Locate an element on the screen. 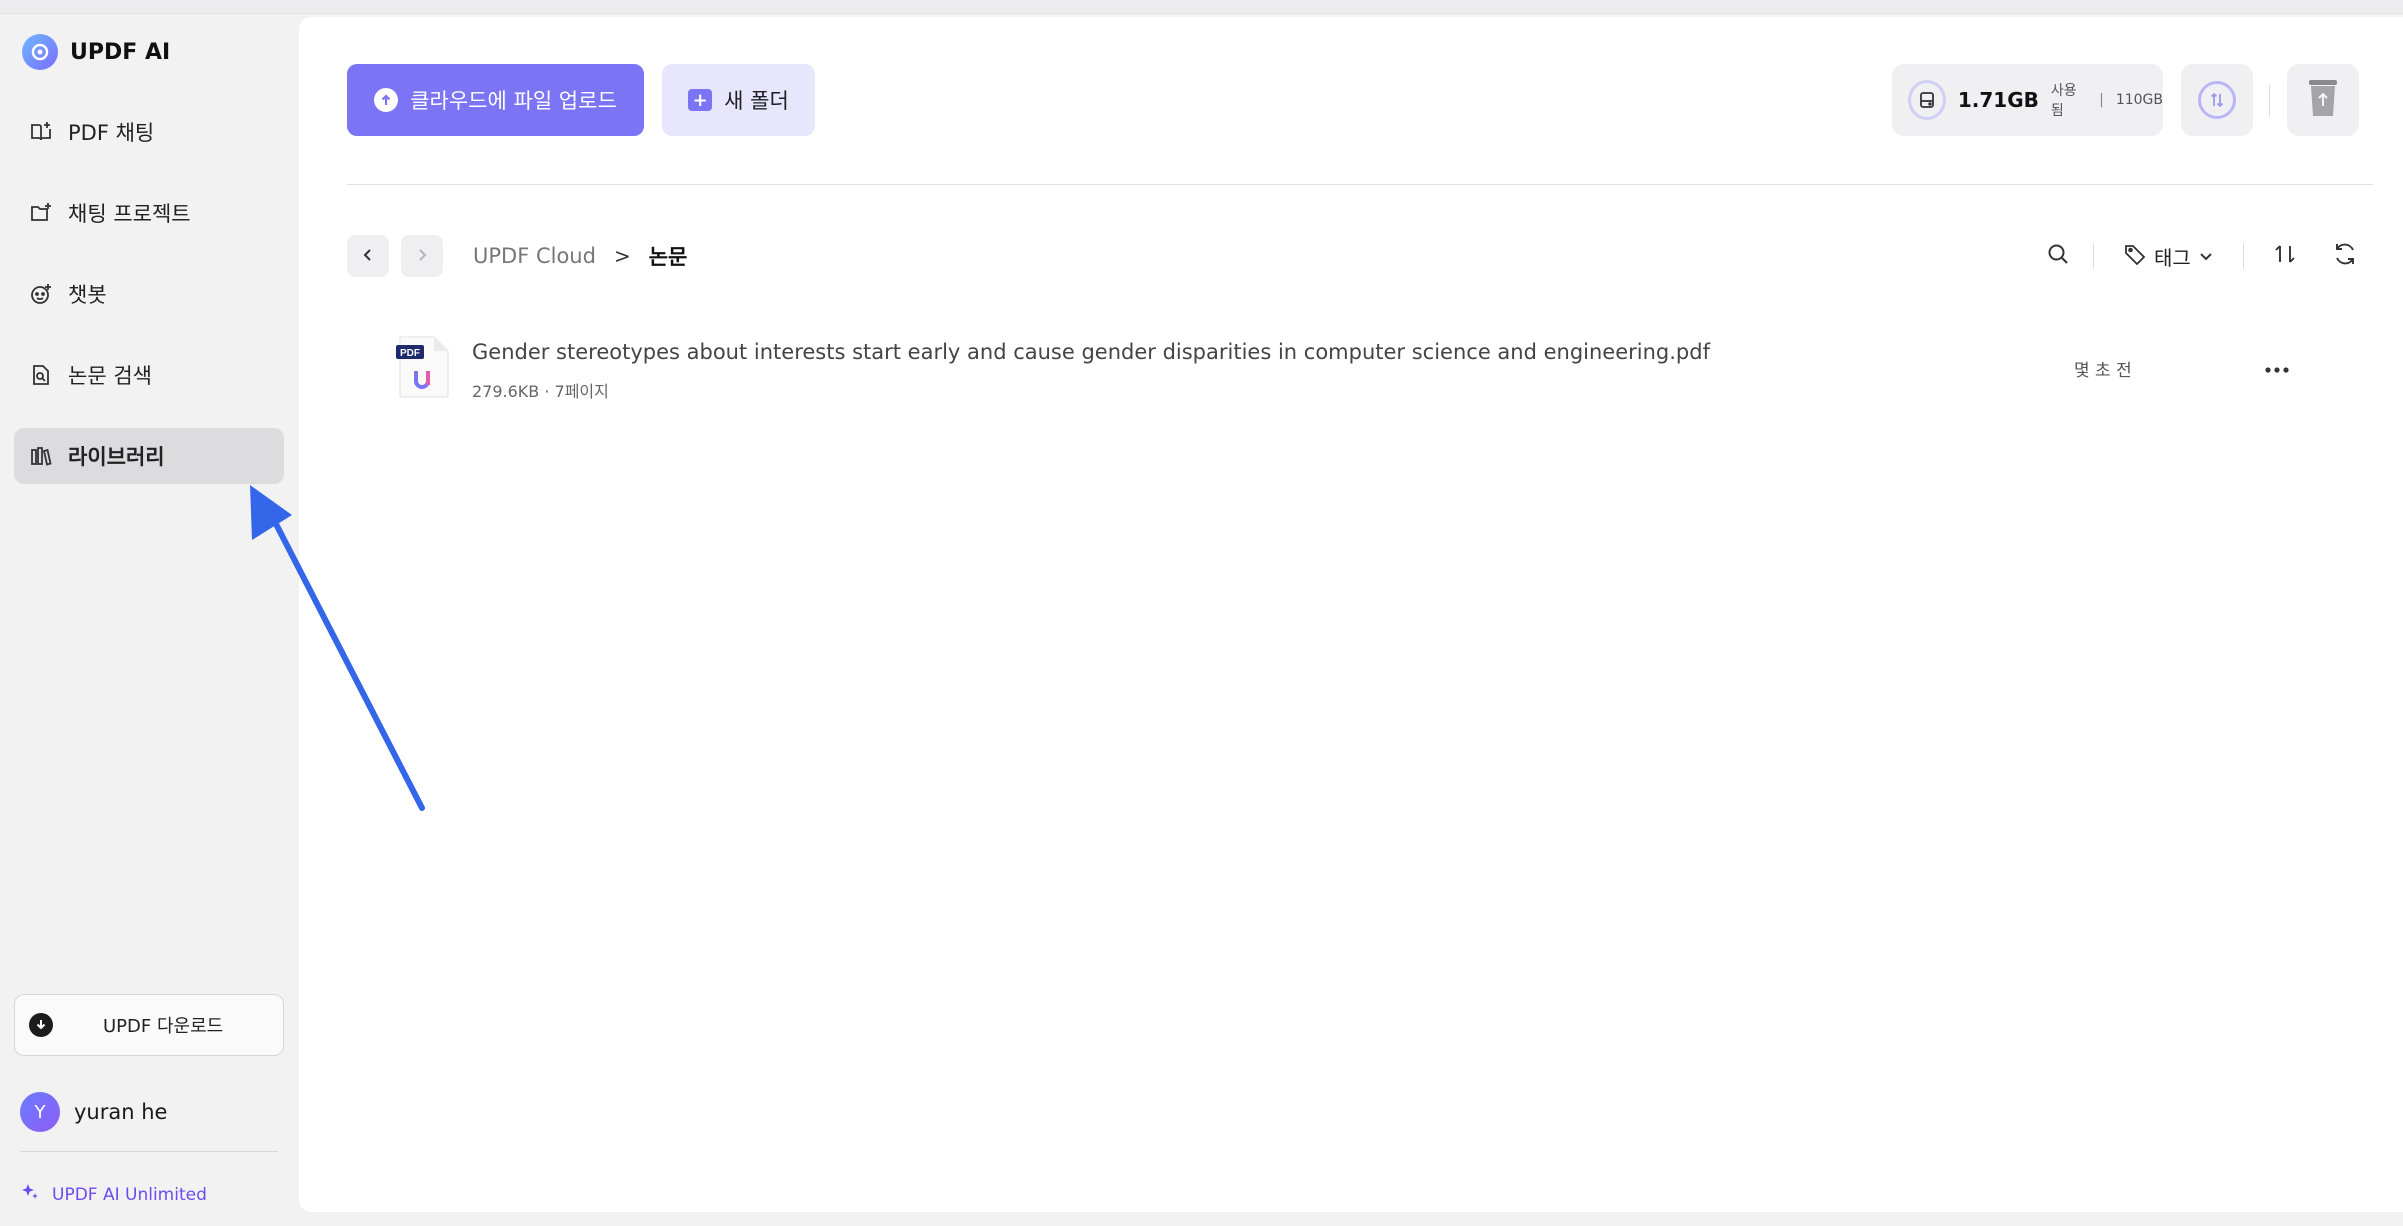  sidebar-item-paper-search: 논문 검색 is located at coordinates (149, 375).